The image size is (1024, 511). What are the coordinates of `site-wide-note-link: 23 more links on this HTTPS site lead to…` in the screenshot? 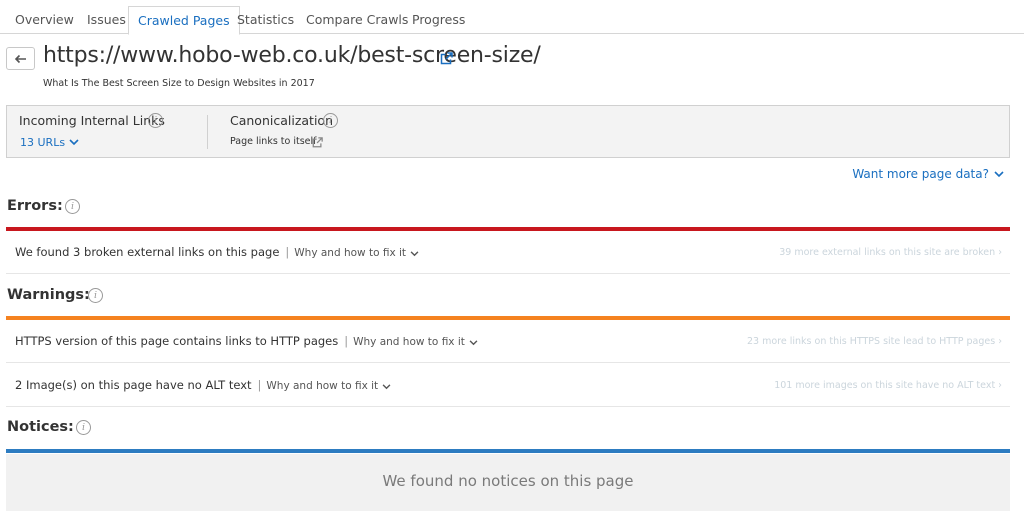 It's located at (874, 341).